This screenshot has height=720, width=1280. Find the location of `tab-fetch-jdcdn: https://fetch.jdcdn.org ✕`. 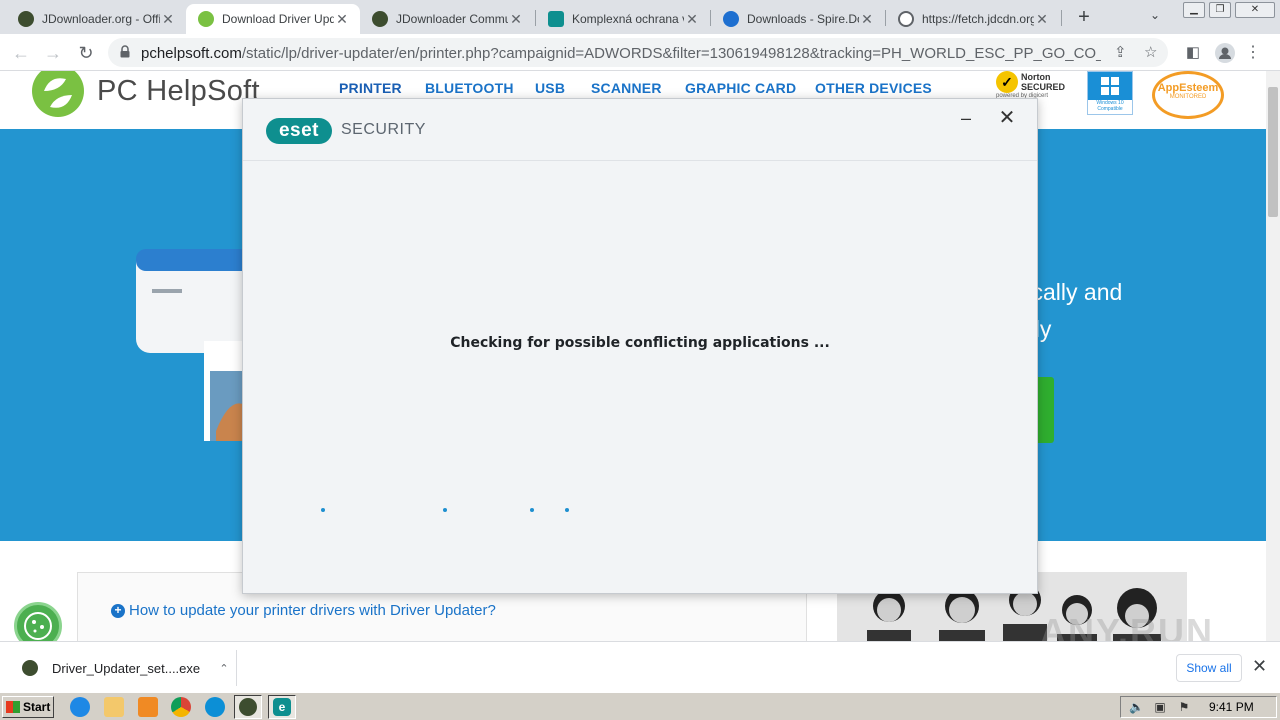

tab-fetch-jdcdn: https://fetch.jdcdn.org ✕ is located at coordinates (973, 19).